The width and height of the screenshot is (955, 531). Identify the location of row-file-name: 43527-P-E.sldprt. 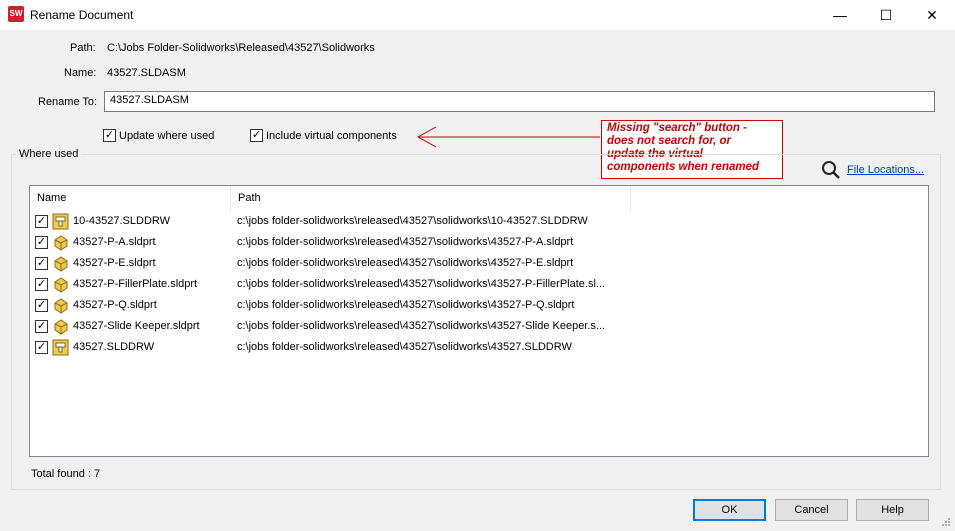
(114, 263).